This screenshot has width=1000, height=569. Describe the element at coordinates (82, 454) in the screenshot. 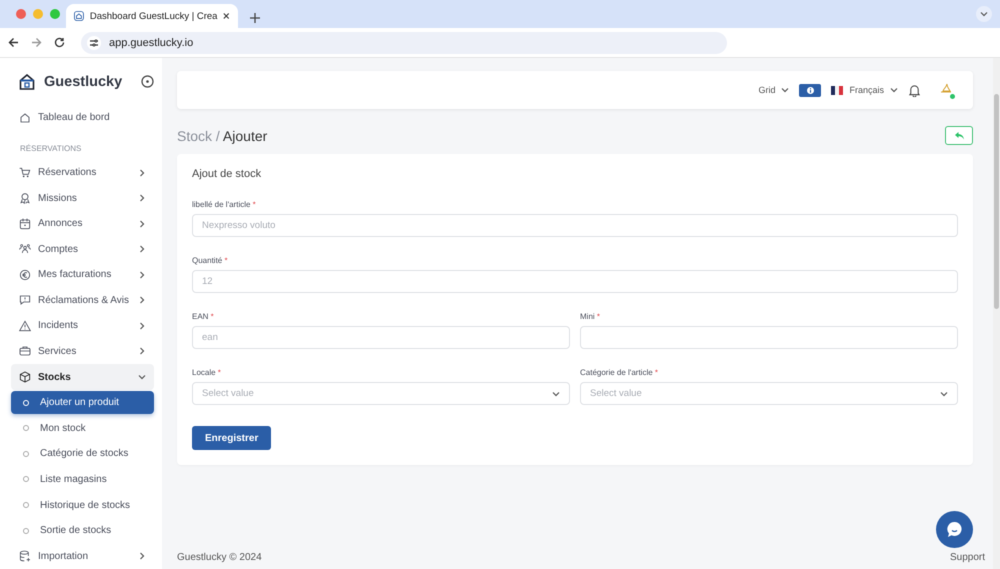

I see `sidebar-subitem: Catégorie de stocks` at that location.